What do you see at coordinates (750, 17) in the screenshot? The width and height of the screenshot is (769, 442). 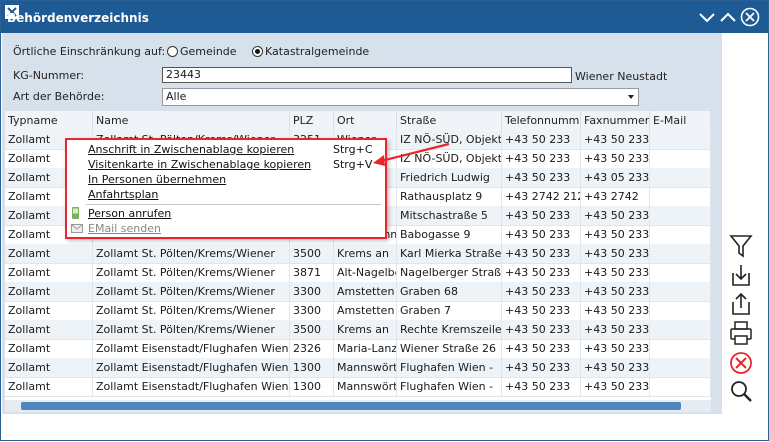 I see `close-icon` at bounding box center [750, 17].